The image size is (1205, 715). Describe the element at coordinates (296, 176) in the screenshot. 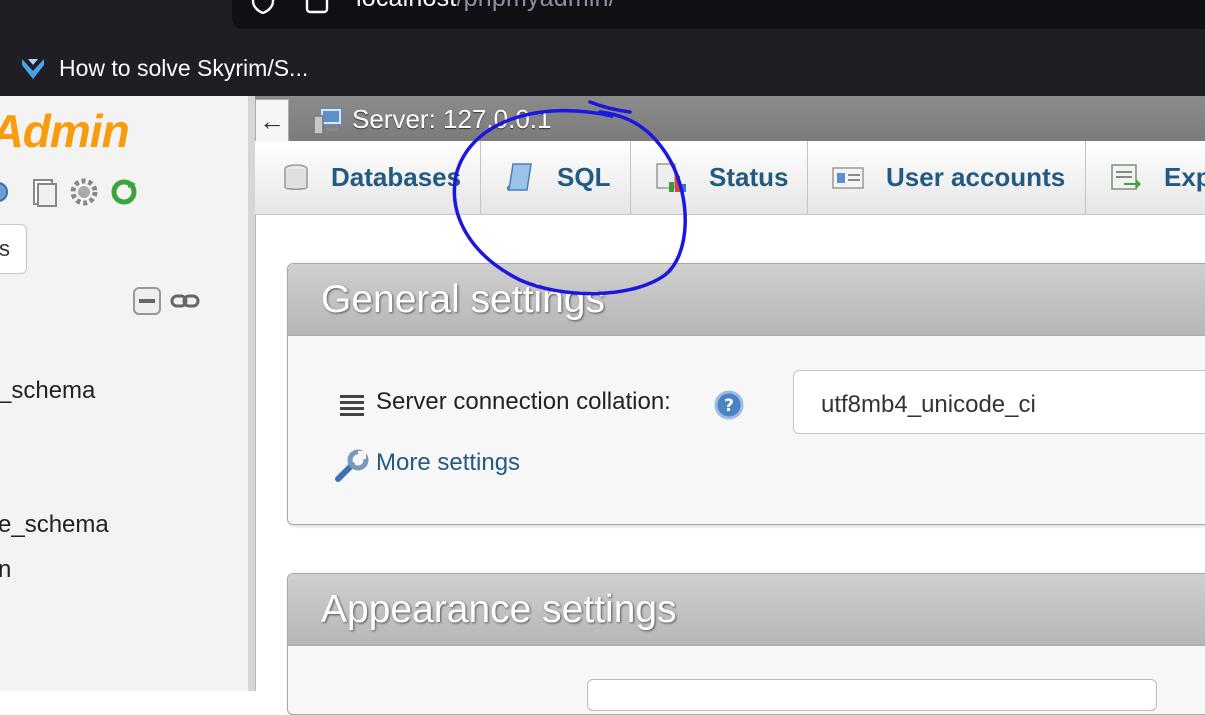

I see `database-icon` at that location.